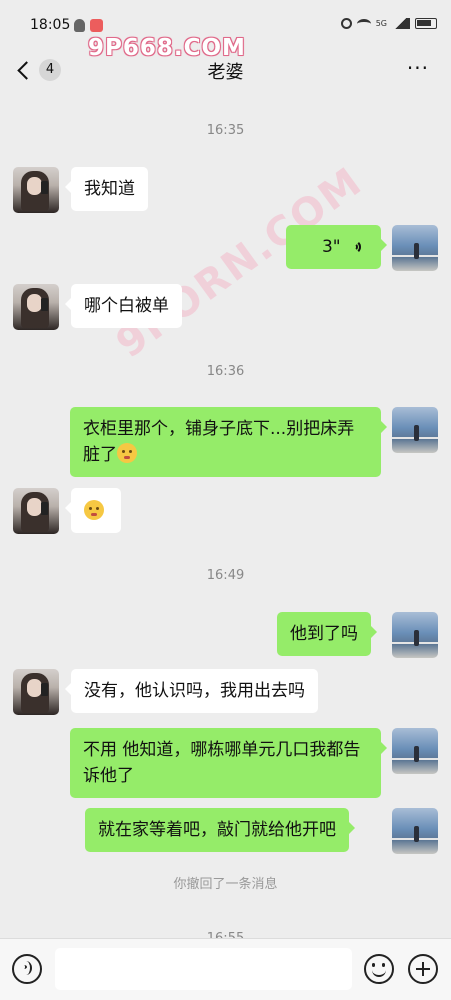 Image resolution: width=451 pixels, height=1000 pixels. I want to click on wifi-icon, so click(363, 23).